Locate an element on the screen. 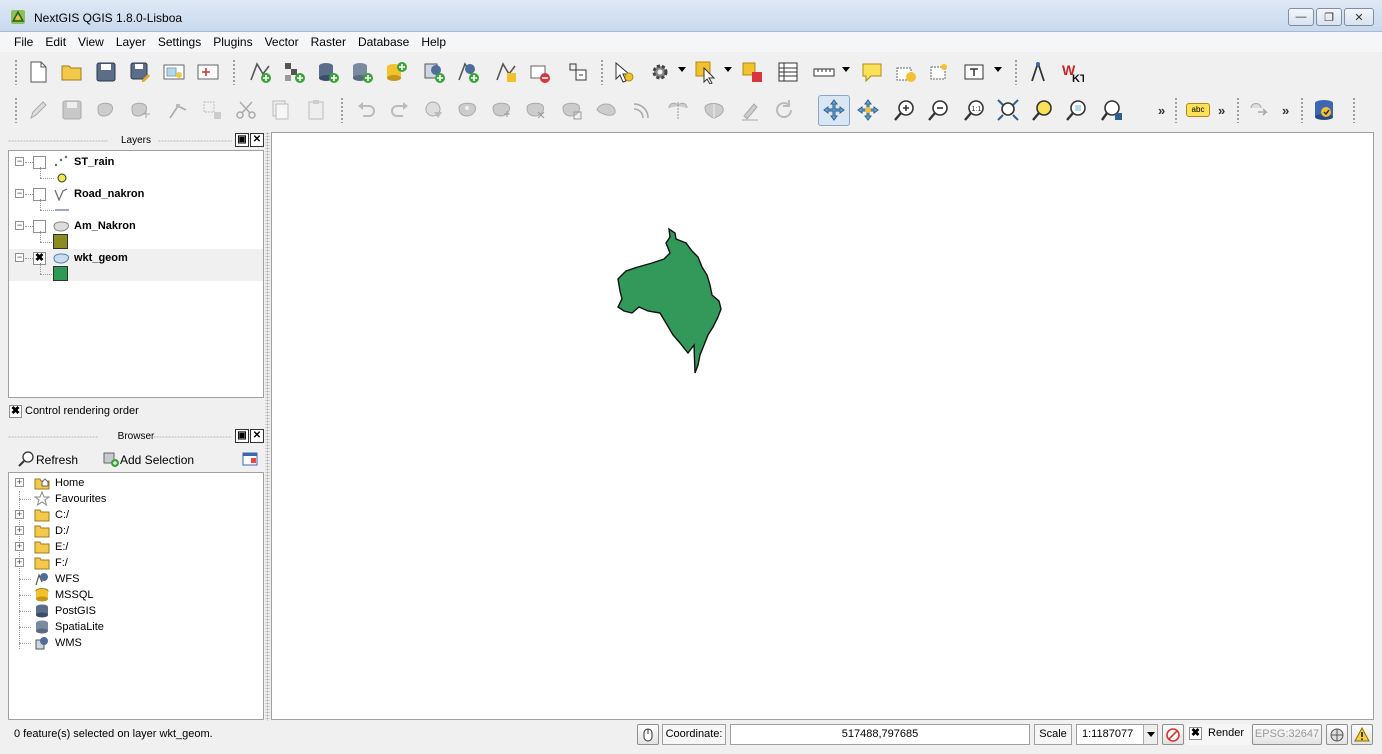 This screenshot has width=1382, height=754. select-features-button is located at coordinates (624, 72).